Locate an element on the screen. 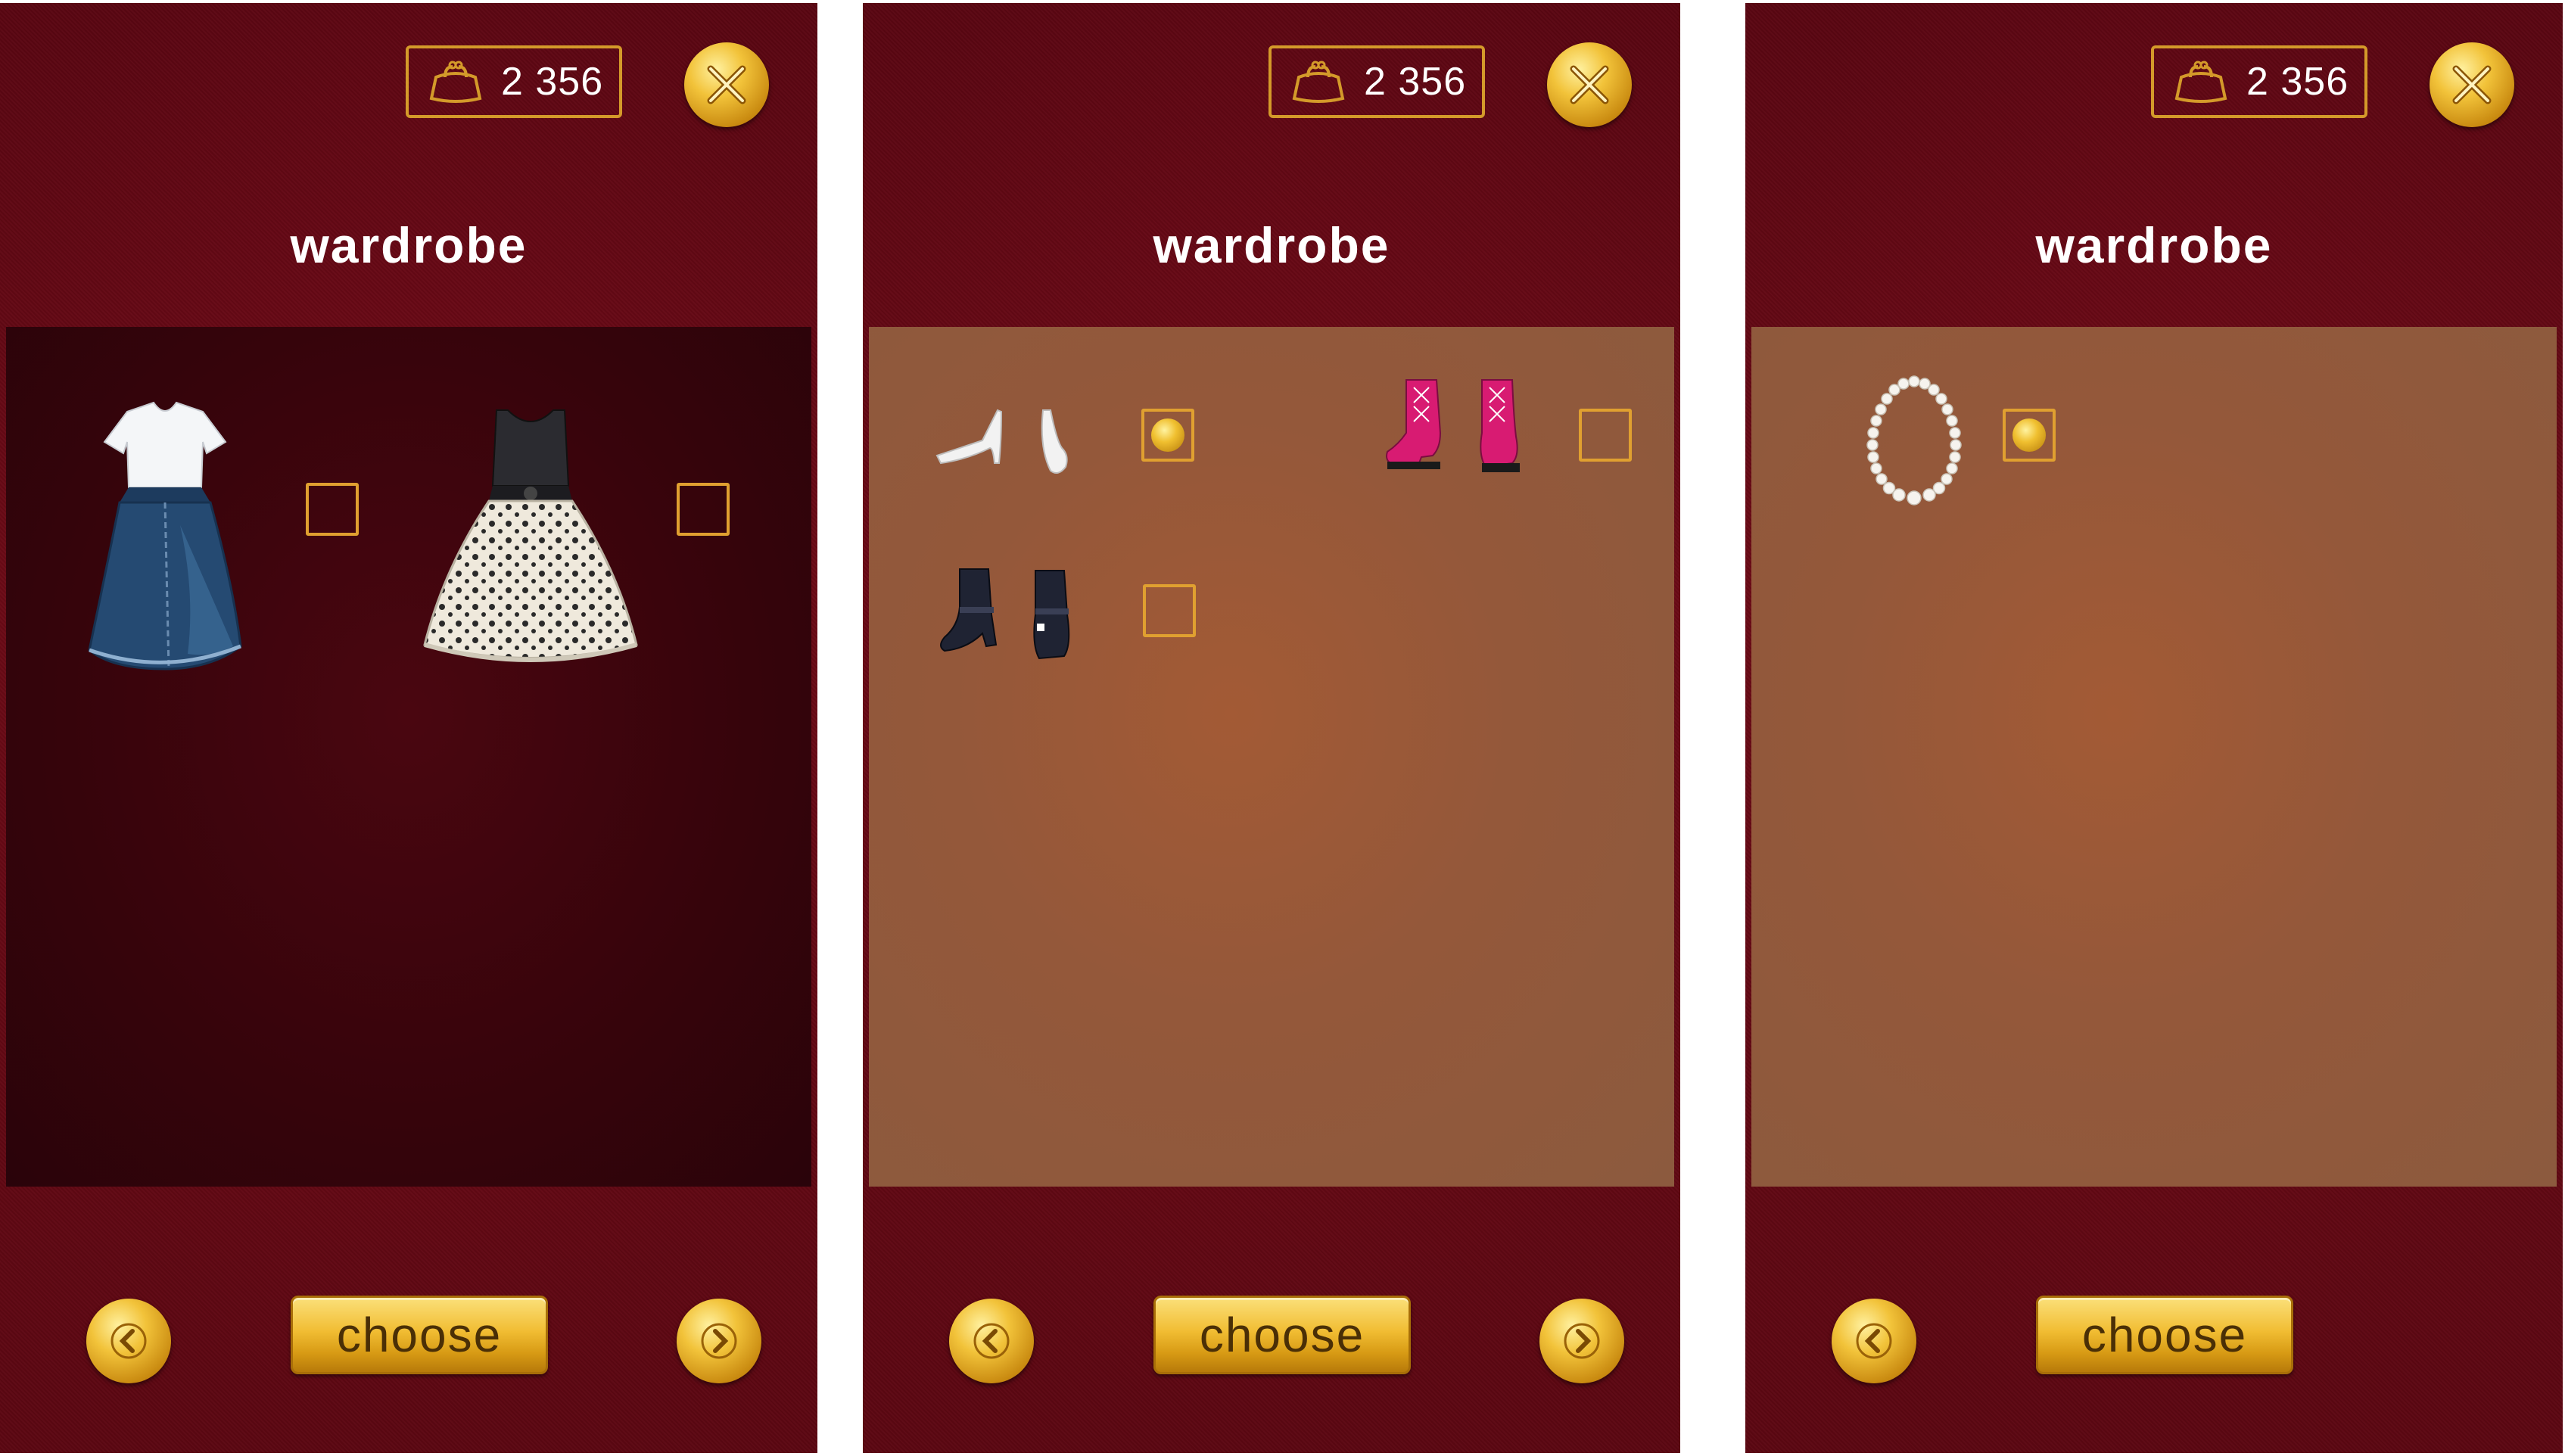 The image size is (2565, 1456). shoe-item-black-boots is located at coordinates (1008, 614).